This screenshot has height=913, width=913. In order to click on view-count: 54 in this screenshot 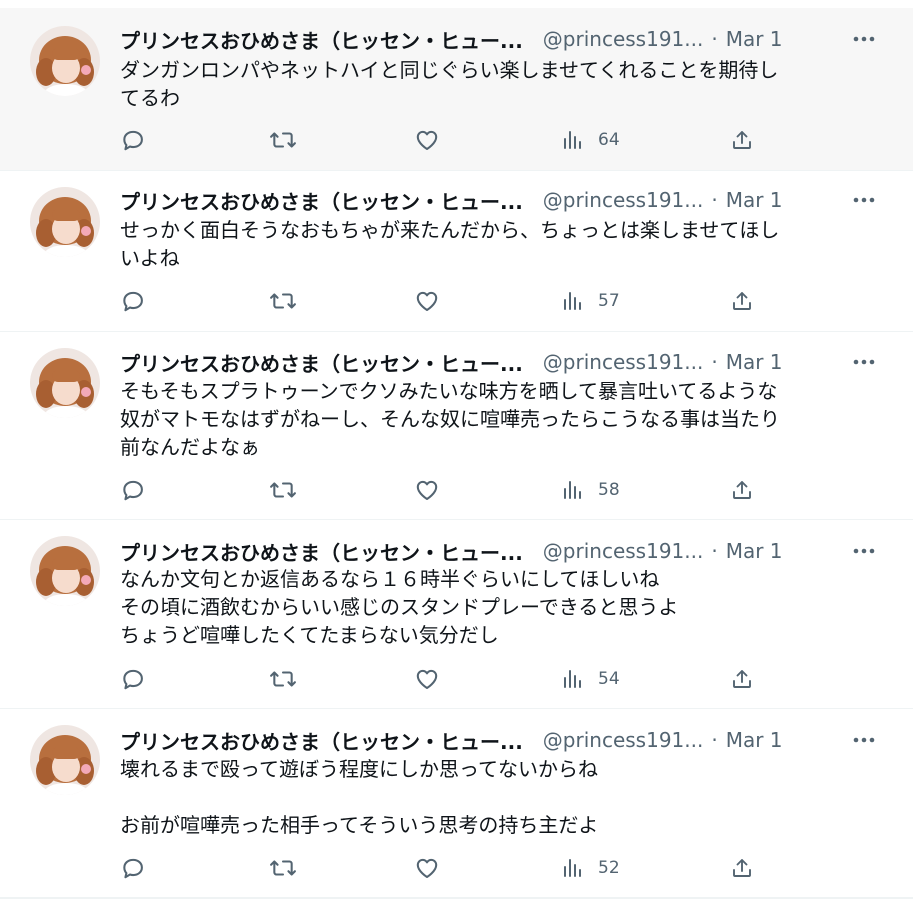, I will do `click(609, 679)`.